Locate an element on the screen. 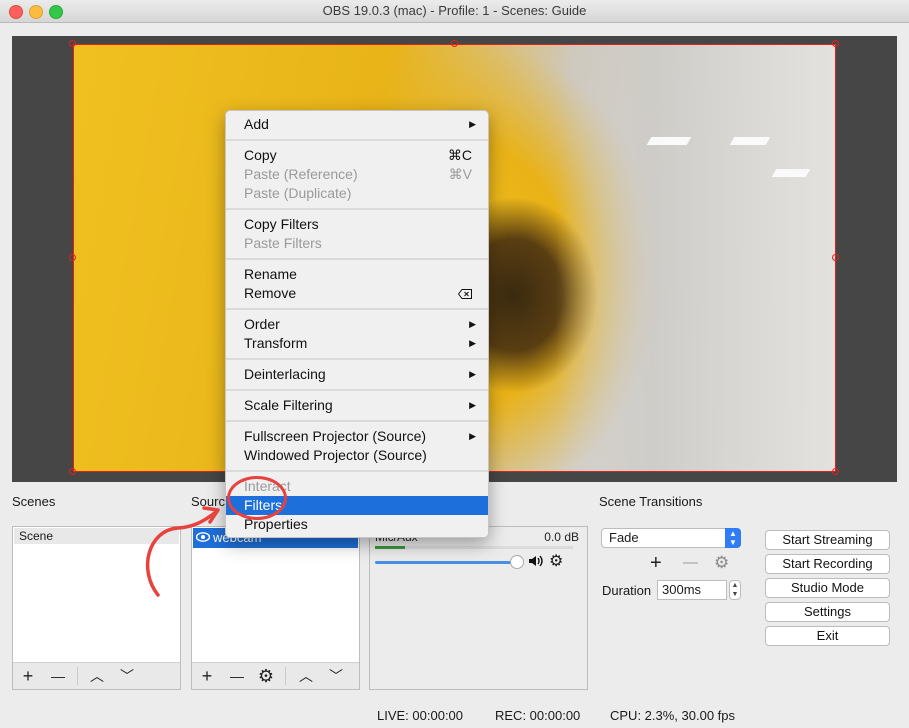  menu-item-label: Copy is located at coordinates (260, 155).